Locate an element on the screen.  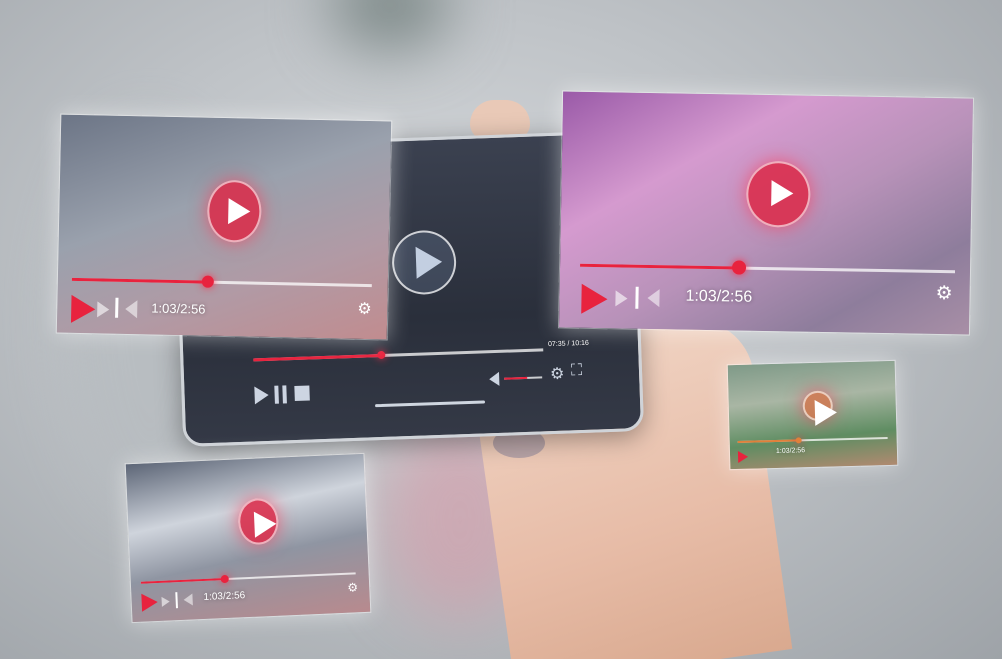
home-indicator is located at coordinates (430, 404).